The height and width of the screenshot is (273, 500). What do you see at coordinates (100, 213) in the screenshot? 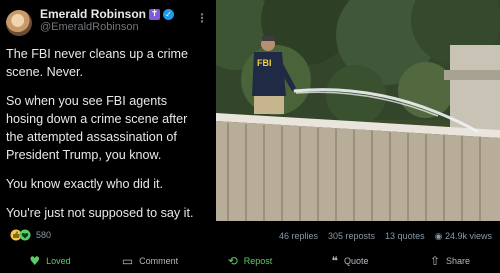
I see `post-paragraph: You're just not supposed to say it.` at bounding box center [100, 213].